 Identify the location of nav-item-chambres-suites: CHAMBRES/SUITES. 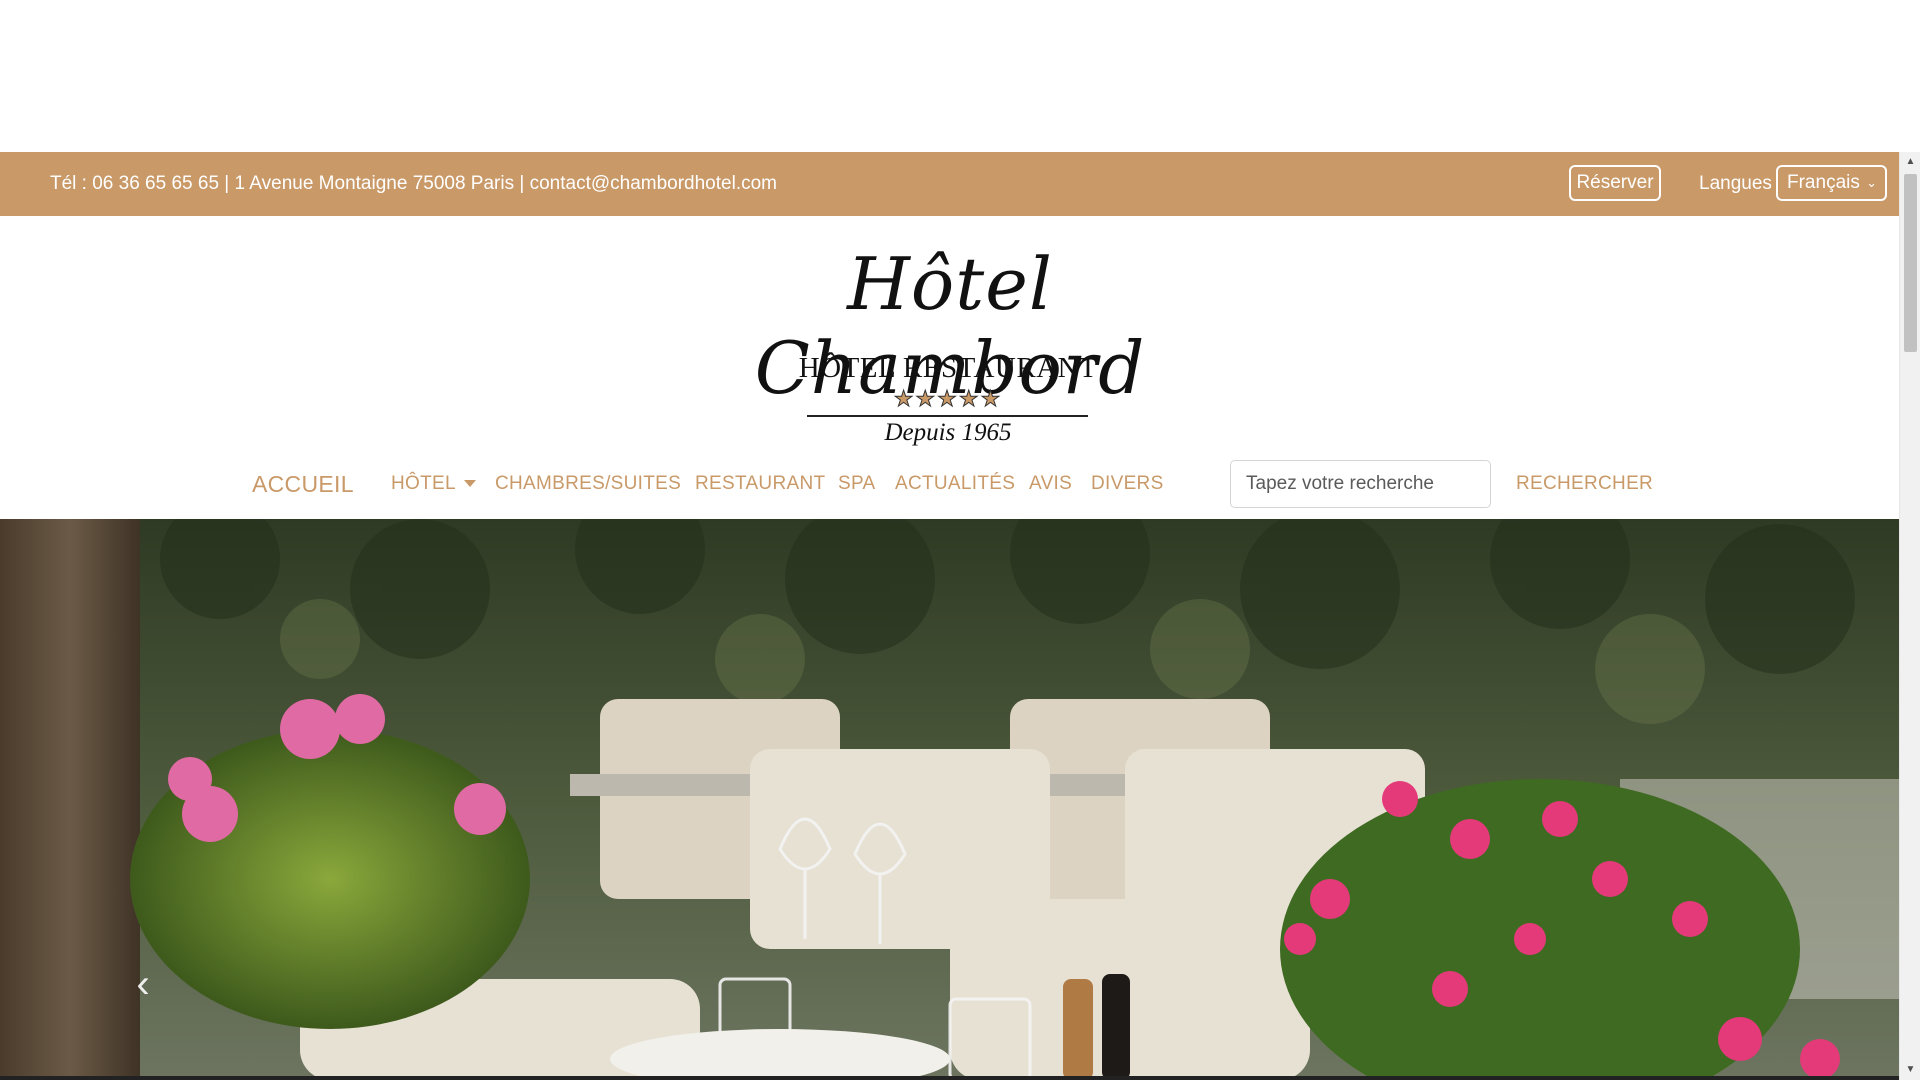
(588, 484).